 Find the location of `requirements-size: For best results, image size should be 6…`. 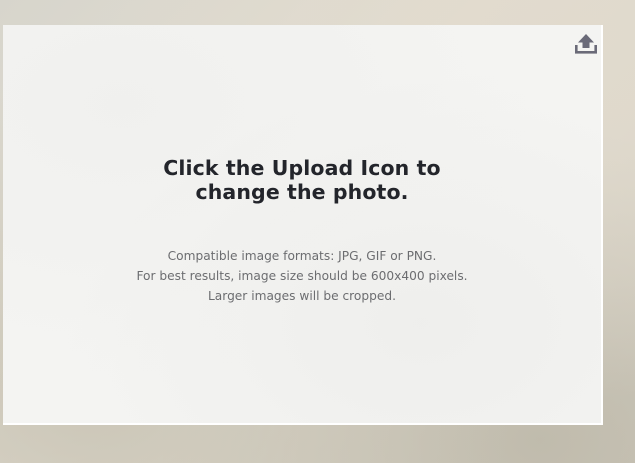

requirements-size: For best results, image size should be 6… is located at coordinates (302, 276).